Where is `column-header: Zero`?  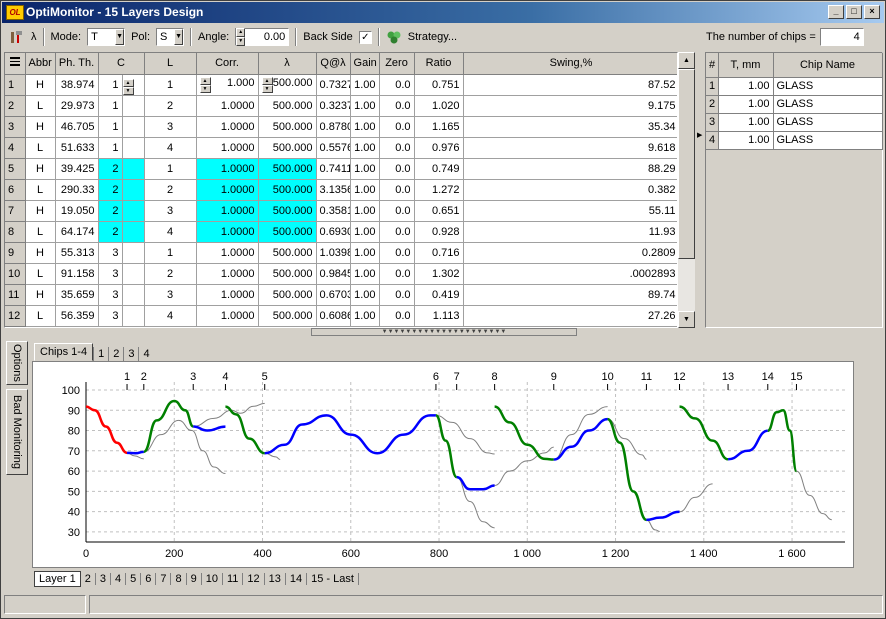
column-header: Zero is located at coordinates (397, 64).